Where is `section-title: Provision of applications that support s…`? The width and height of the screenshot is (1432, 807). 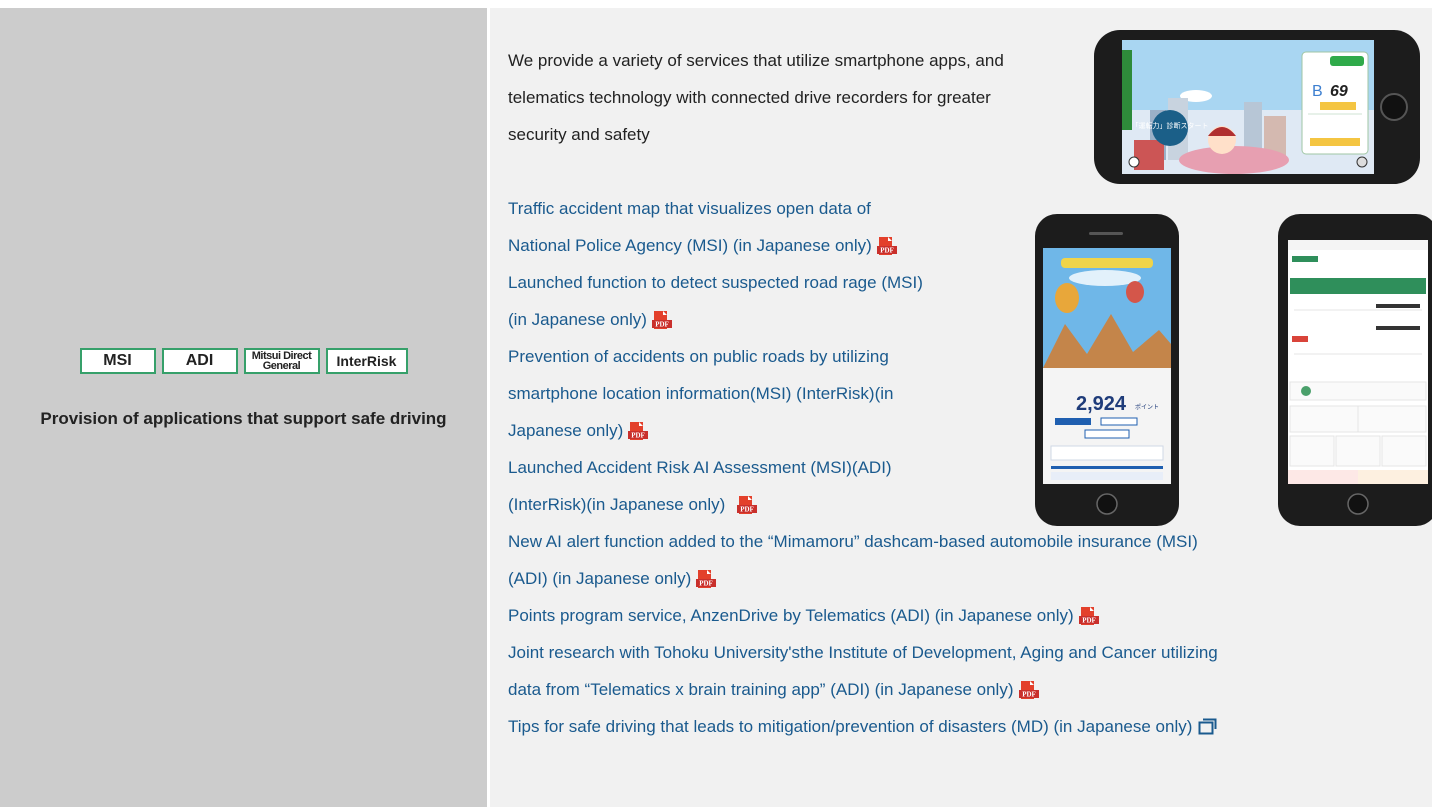
section-title: Provision of applications that support s… is located at coordinates (243, 418).